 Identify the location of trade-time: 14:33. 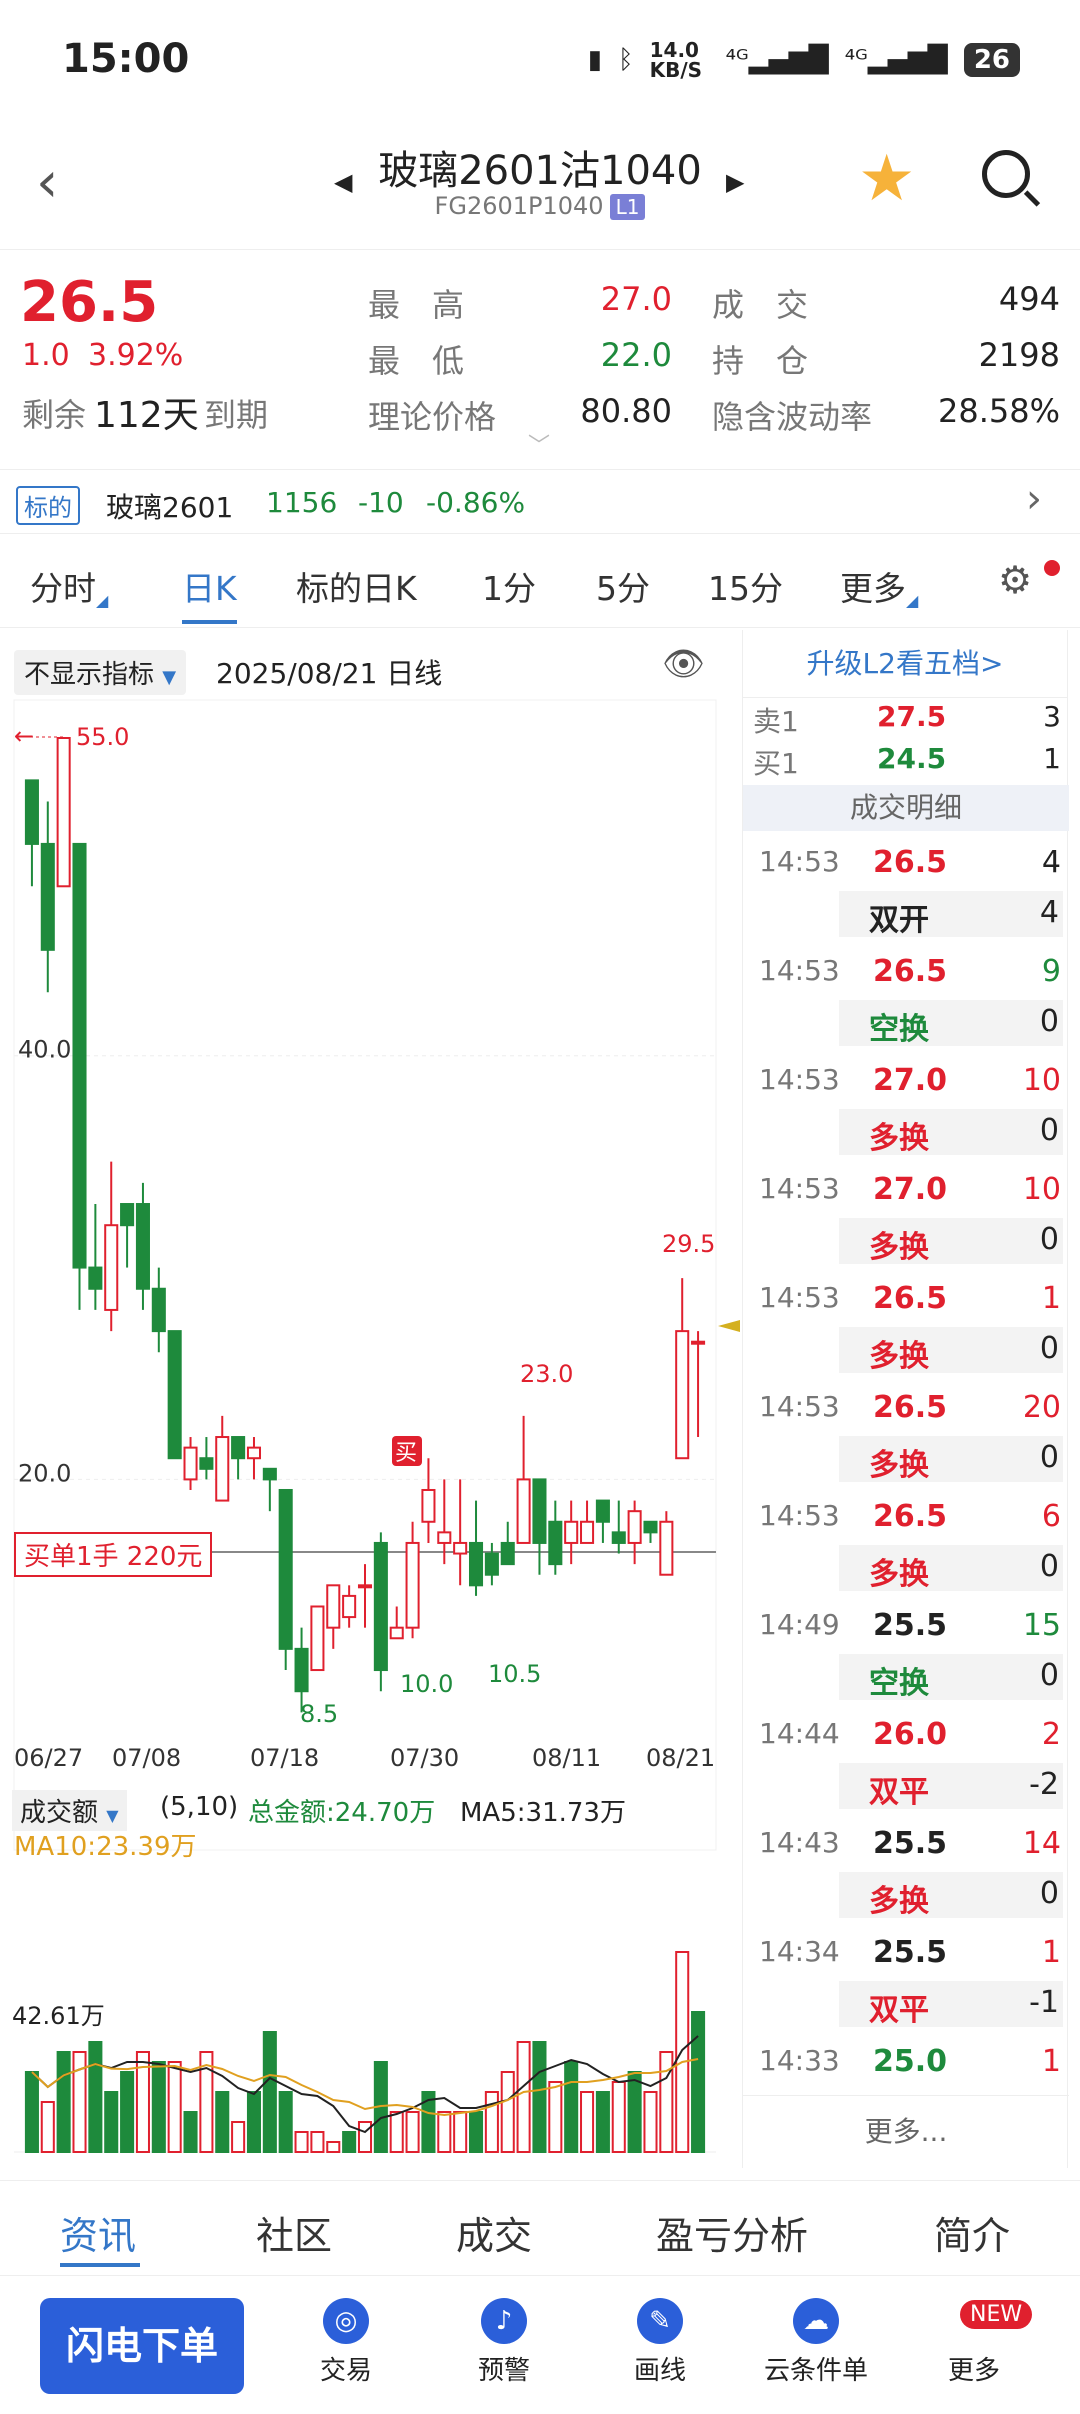
(799, 2060).